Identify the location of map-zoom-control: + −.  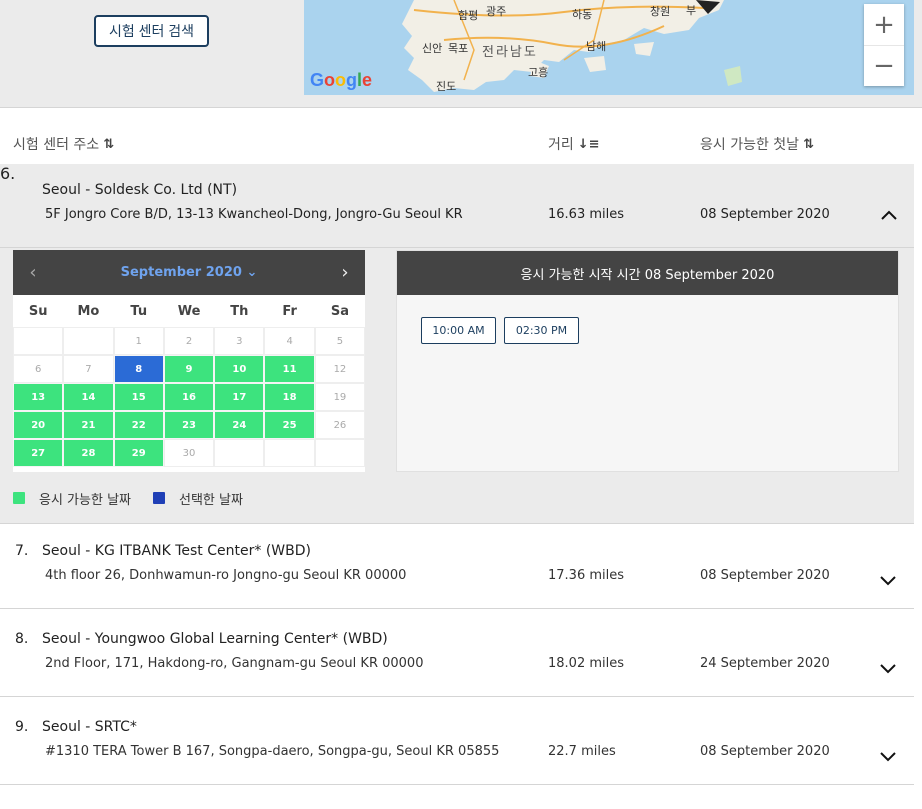
(884, 45).